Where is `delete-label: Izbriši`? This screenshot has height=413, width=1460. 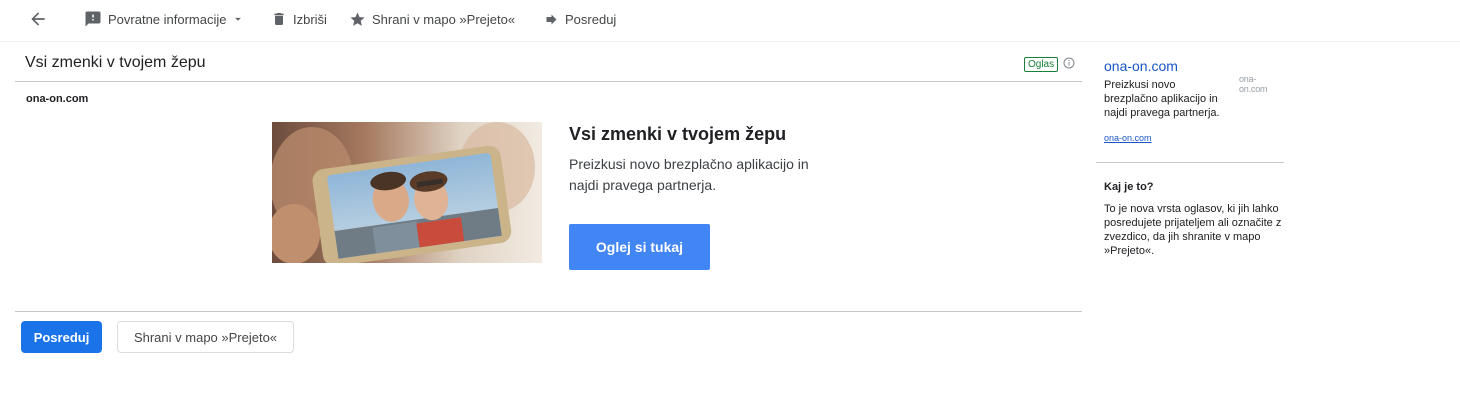 delete-label: Izbriši is located at coordinates (310, 19).